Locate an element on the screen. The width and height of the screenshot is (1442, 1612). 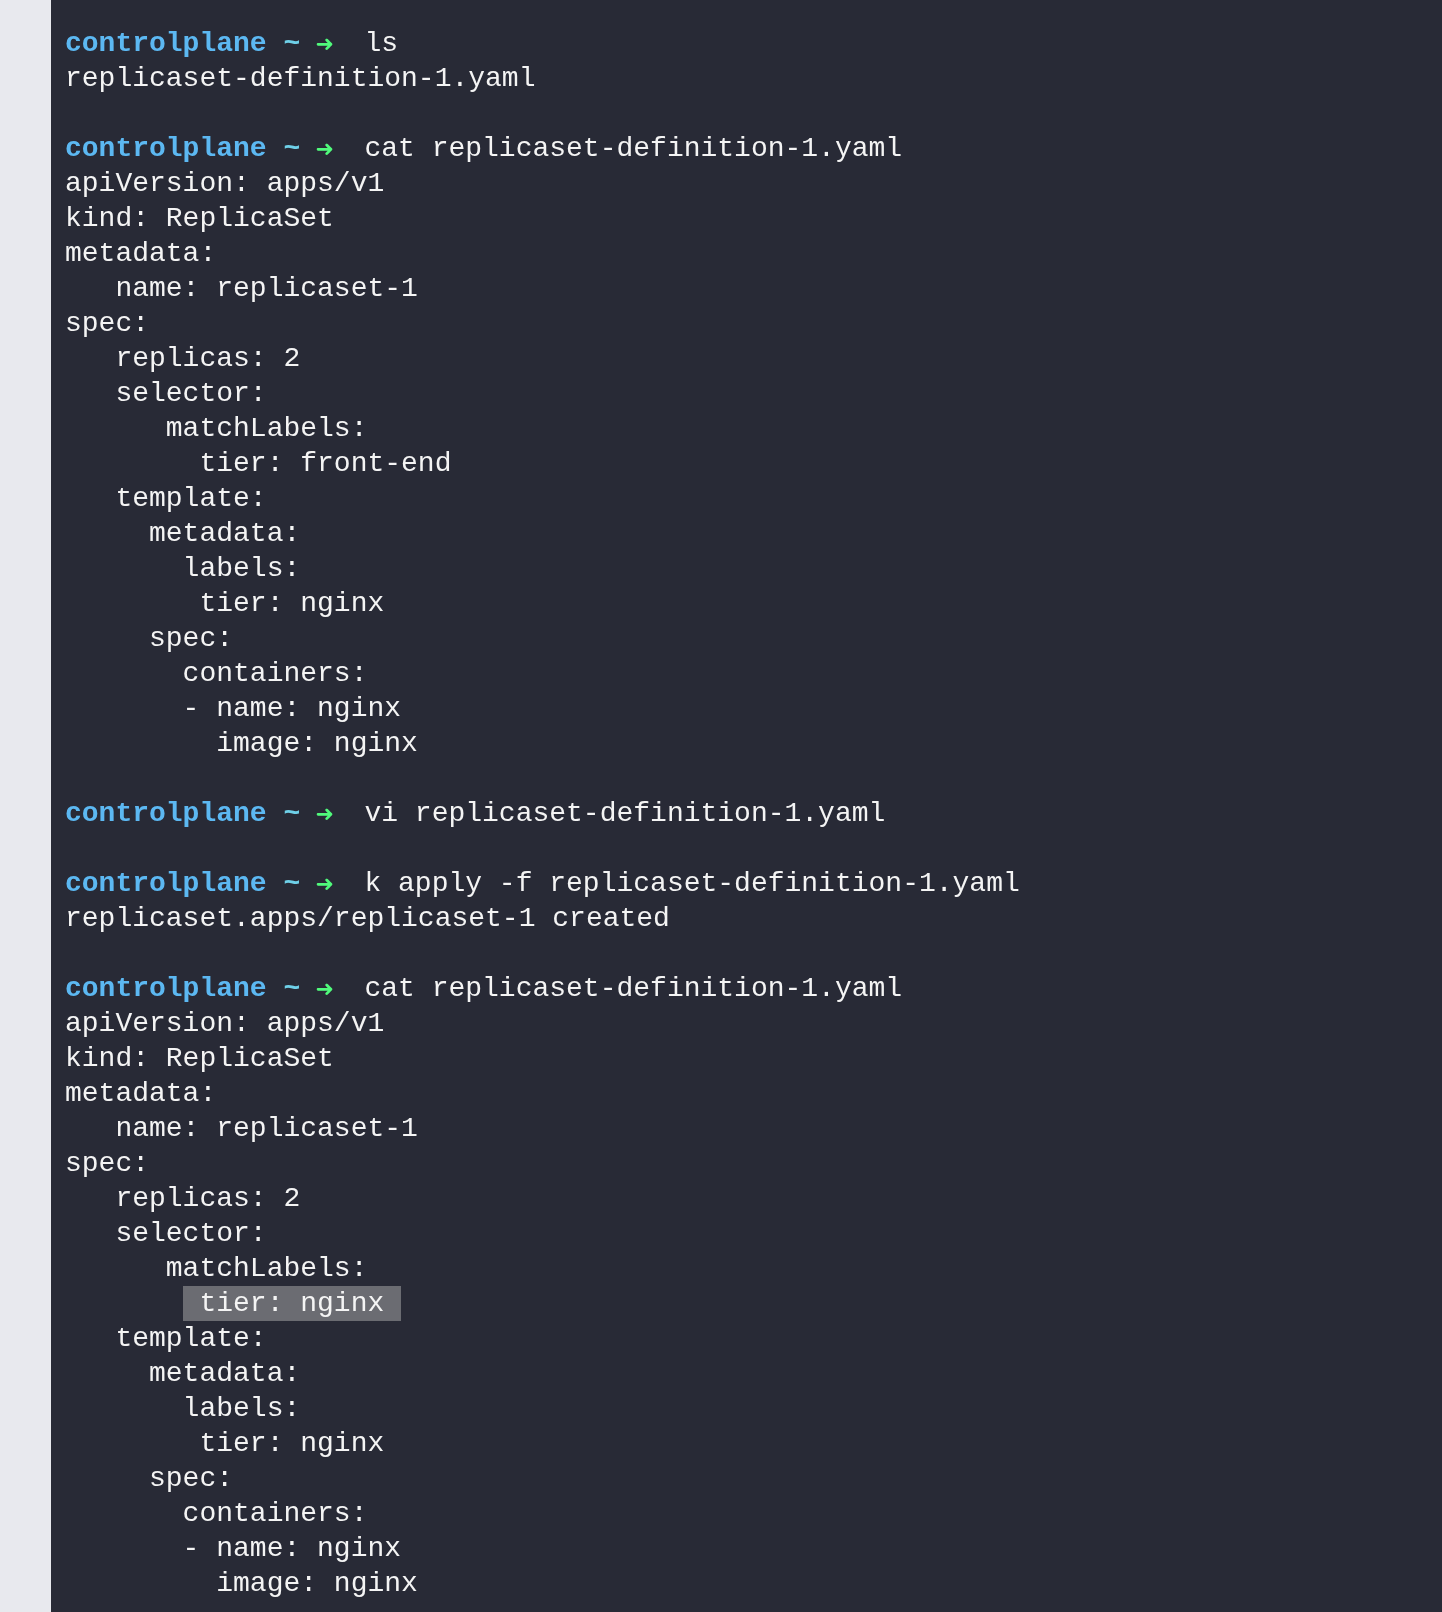
command-text: k apply -f replicaset-definition-1.yaml is located at coordinates (692, 884).